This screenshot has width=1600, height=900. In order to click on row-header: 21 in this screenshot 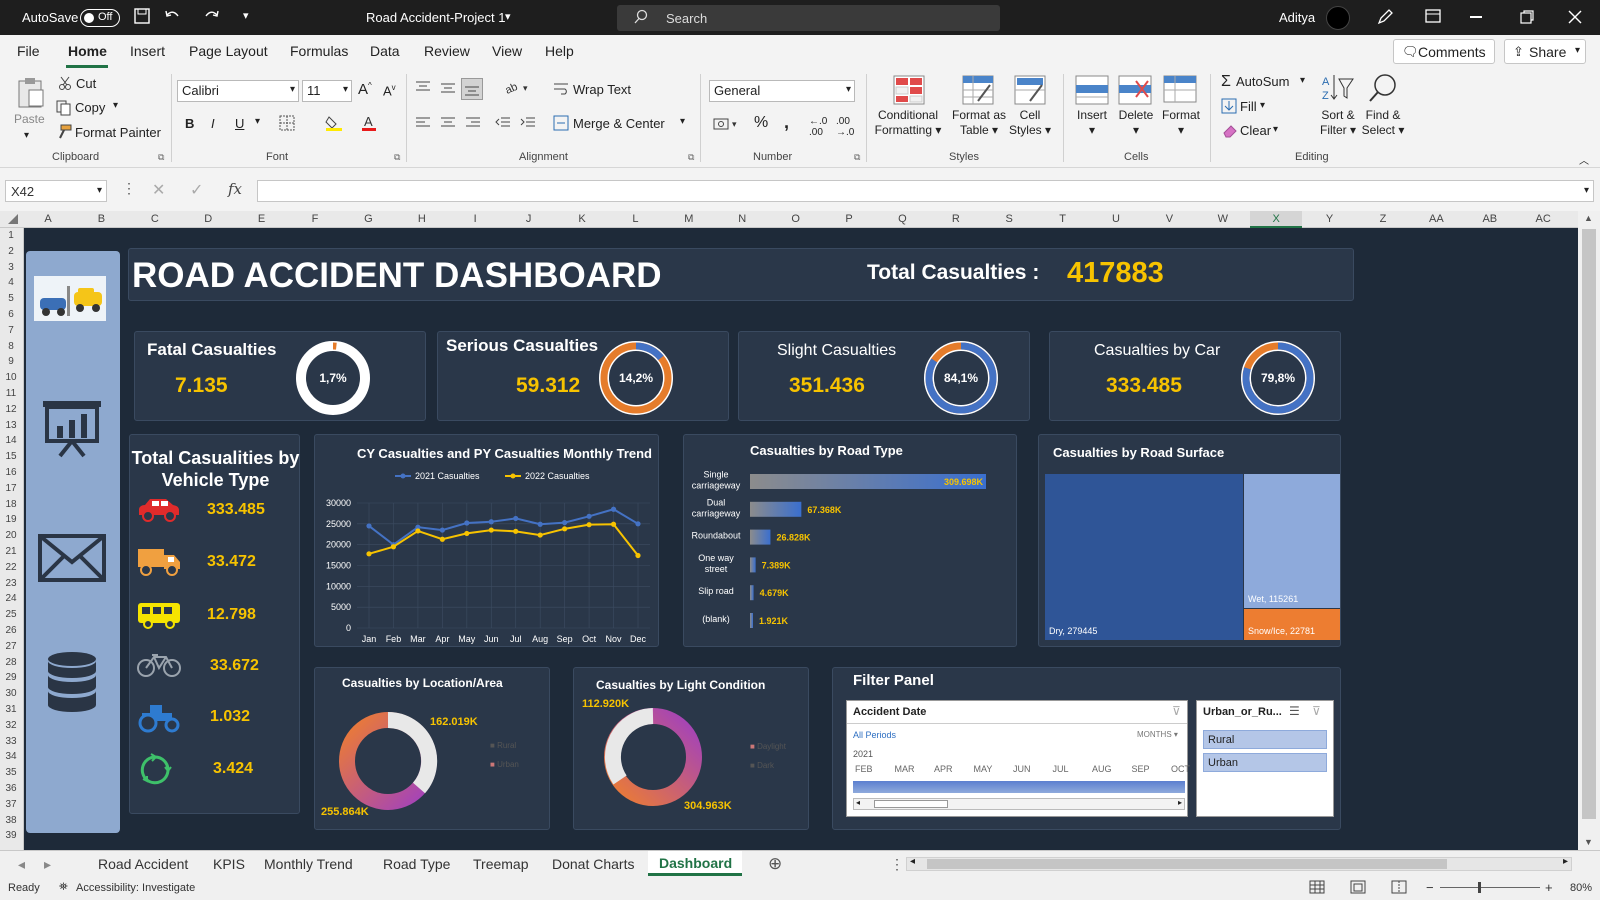, I will do `click(11, 551)`.